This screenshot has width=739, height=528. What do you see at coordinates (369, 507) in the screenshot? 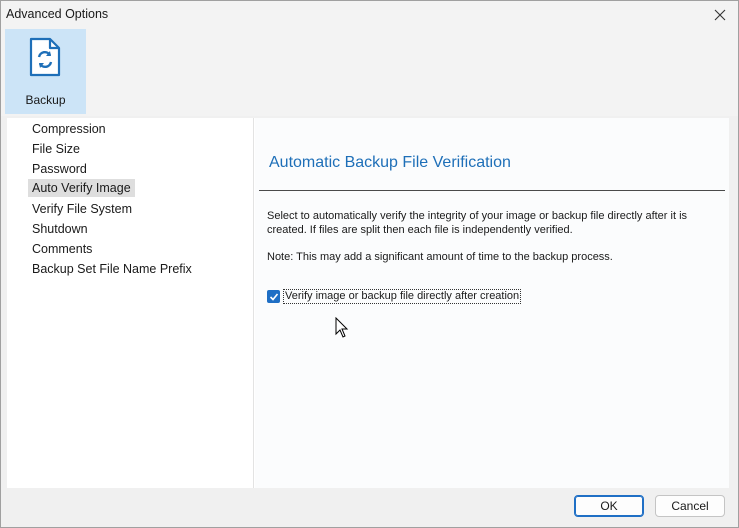
I see `dialog-footer: OK Cancel` at bounding box center [369, 507].